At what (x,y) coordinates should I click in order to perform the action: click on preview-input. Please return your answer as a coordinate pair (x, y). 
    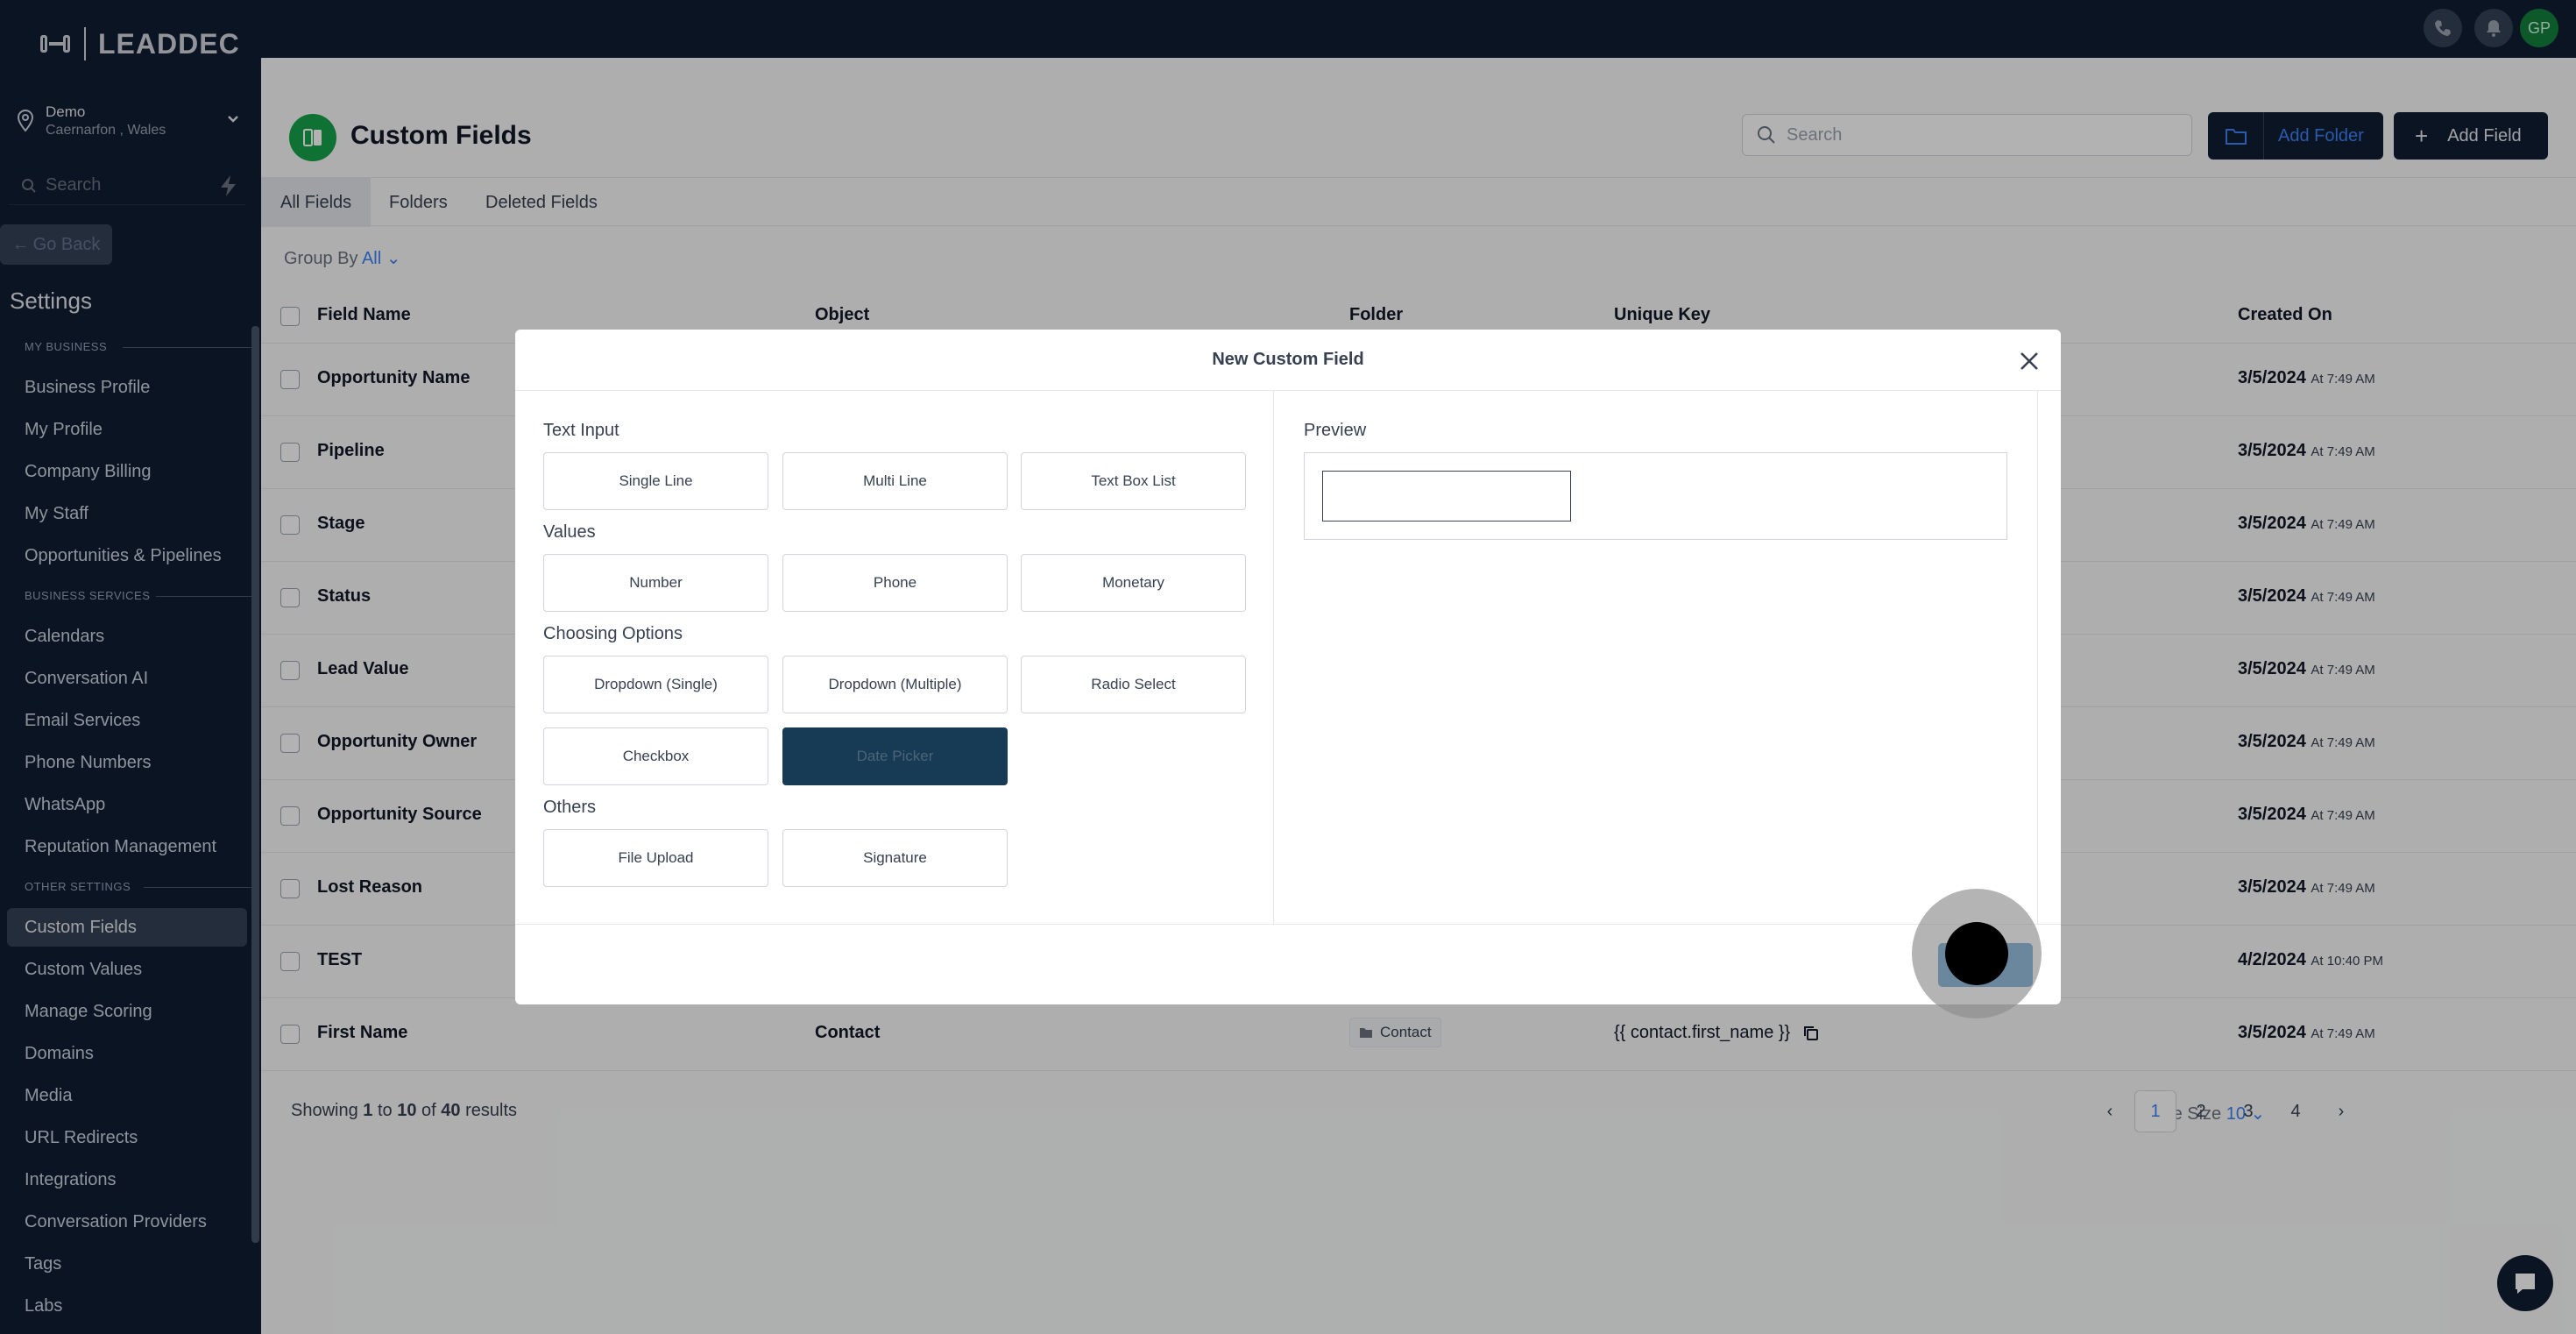
    Looking at the image, I should click on (1446, 496).